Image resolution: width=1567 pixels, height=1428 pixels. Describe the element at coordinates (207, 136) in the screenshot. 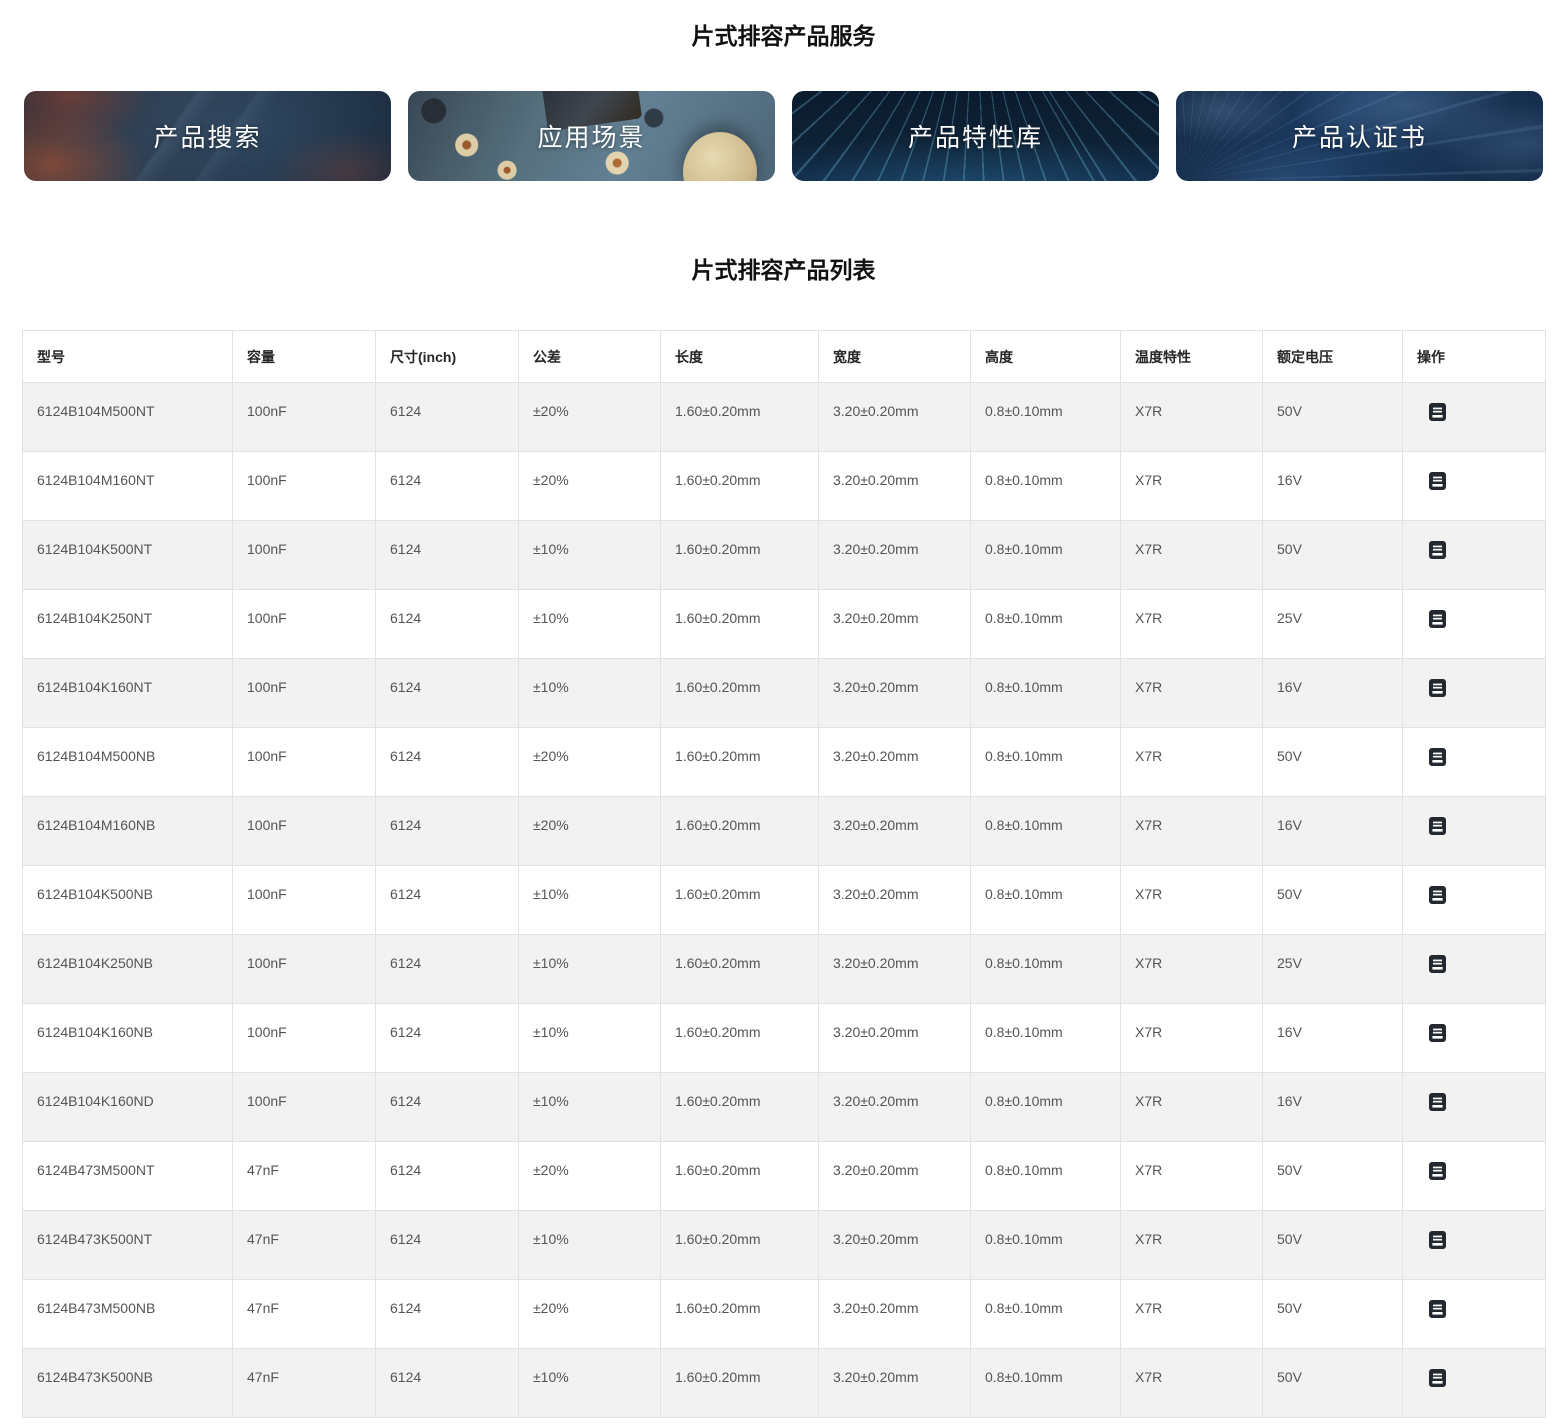

I see `card-product-search: 产品搜索` at that location.